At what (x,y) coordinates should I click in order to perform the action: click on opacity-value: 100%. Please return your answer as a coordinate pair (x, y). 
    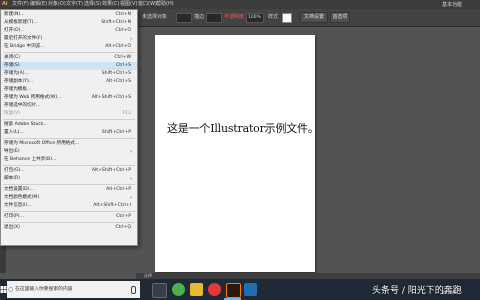
    Looking at the image, I should click on (254, 17).